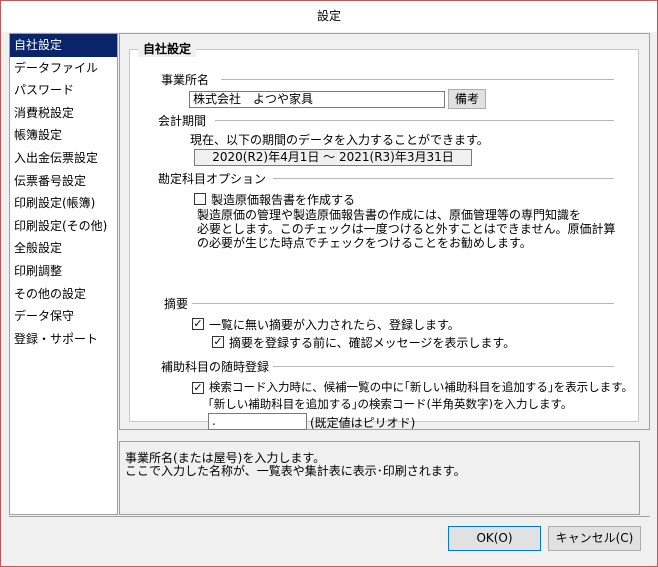  What do you see at coordinates (339, 140) in the screenshot?
I see `fiscal-period-description: 現在、以下の期間のデータを入力することができます。` at bounding box center [339, 140].